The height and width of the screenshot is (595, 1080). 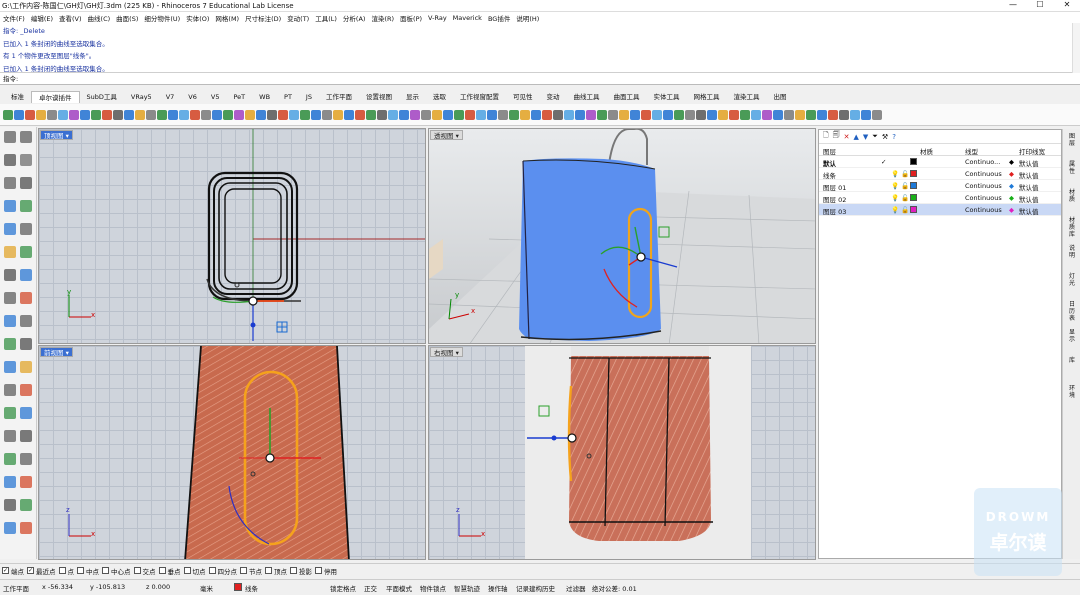 I want to click on tab-v5: V5, so click(x=215, y=97).